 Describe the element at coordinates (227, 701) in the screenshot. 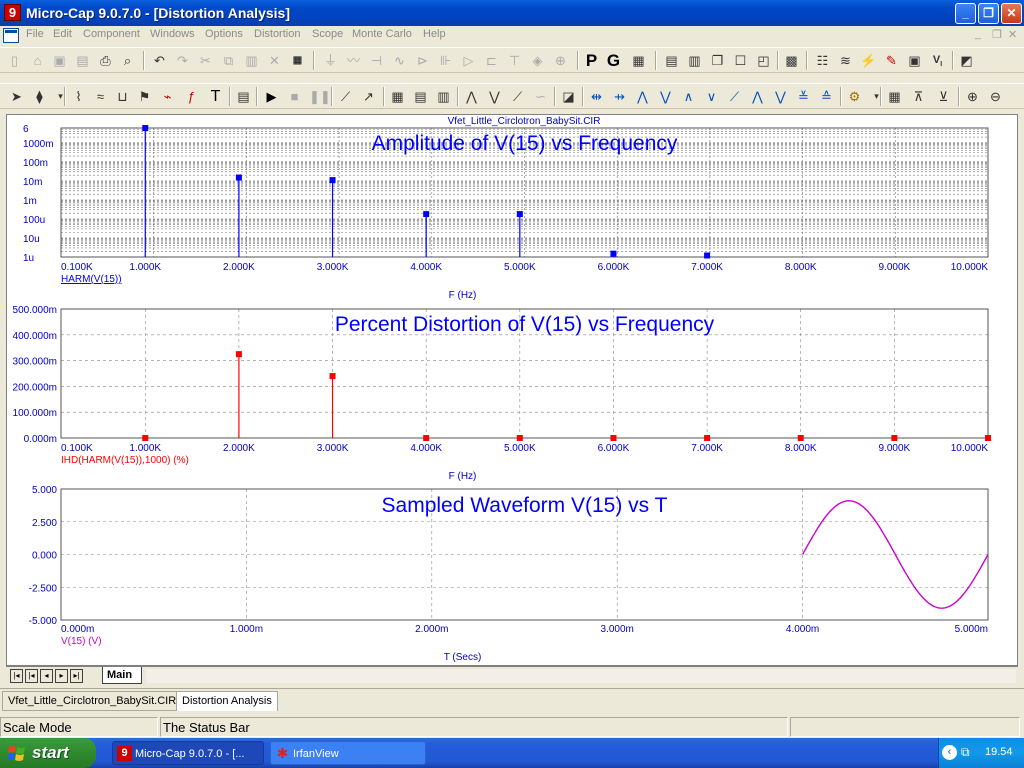

I see `tab-distortion-analysis: Distortion Analysis` at that location.